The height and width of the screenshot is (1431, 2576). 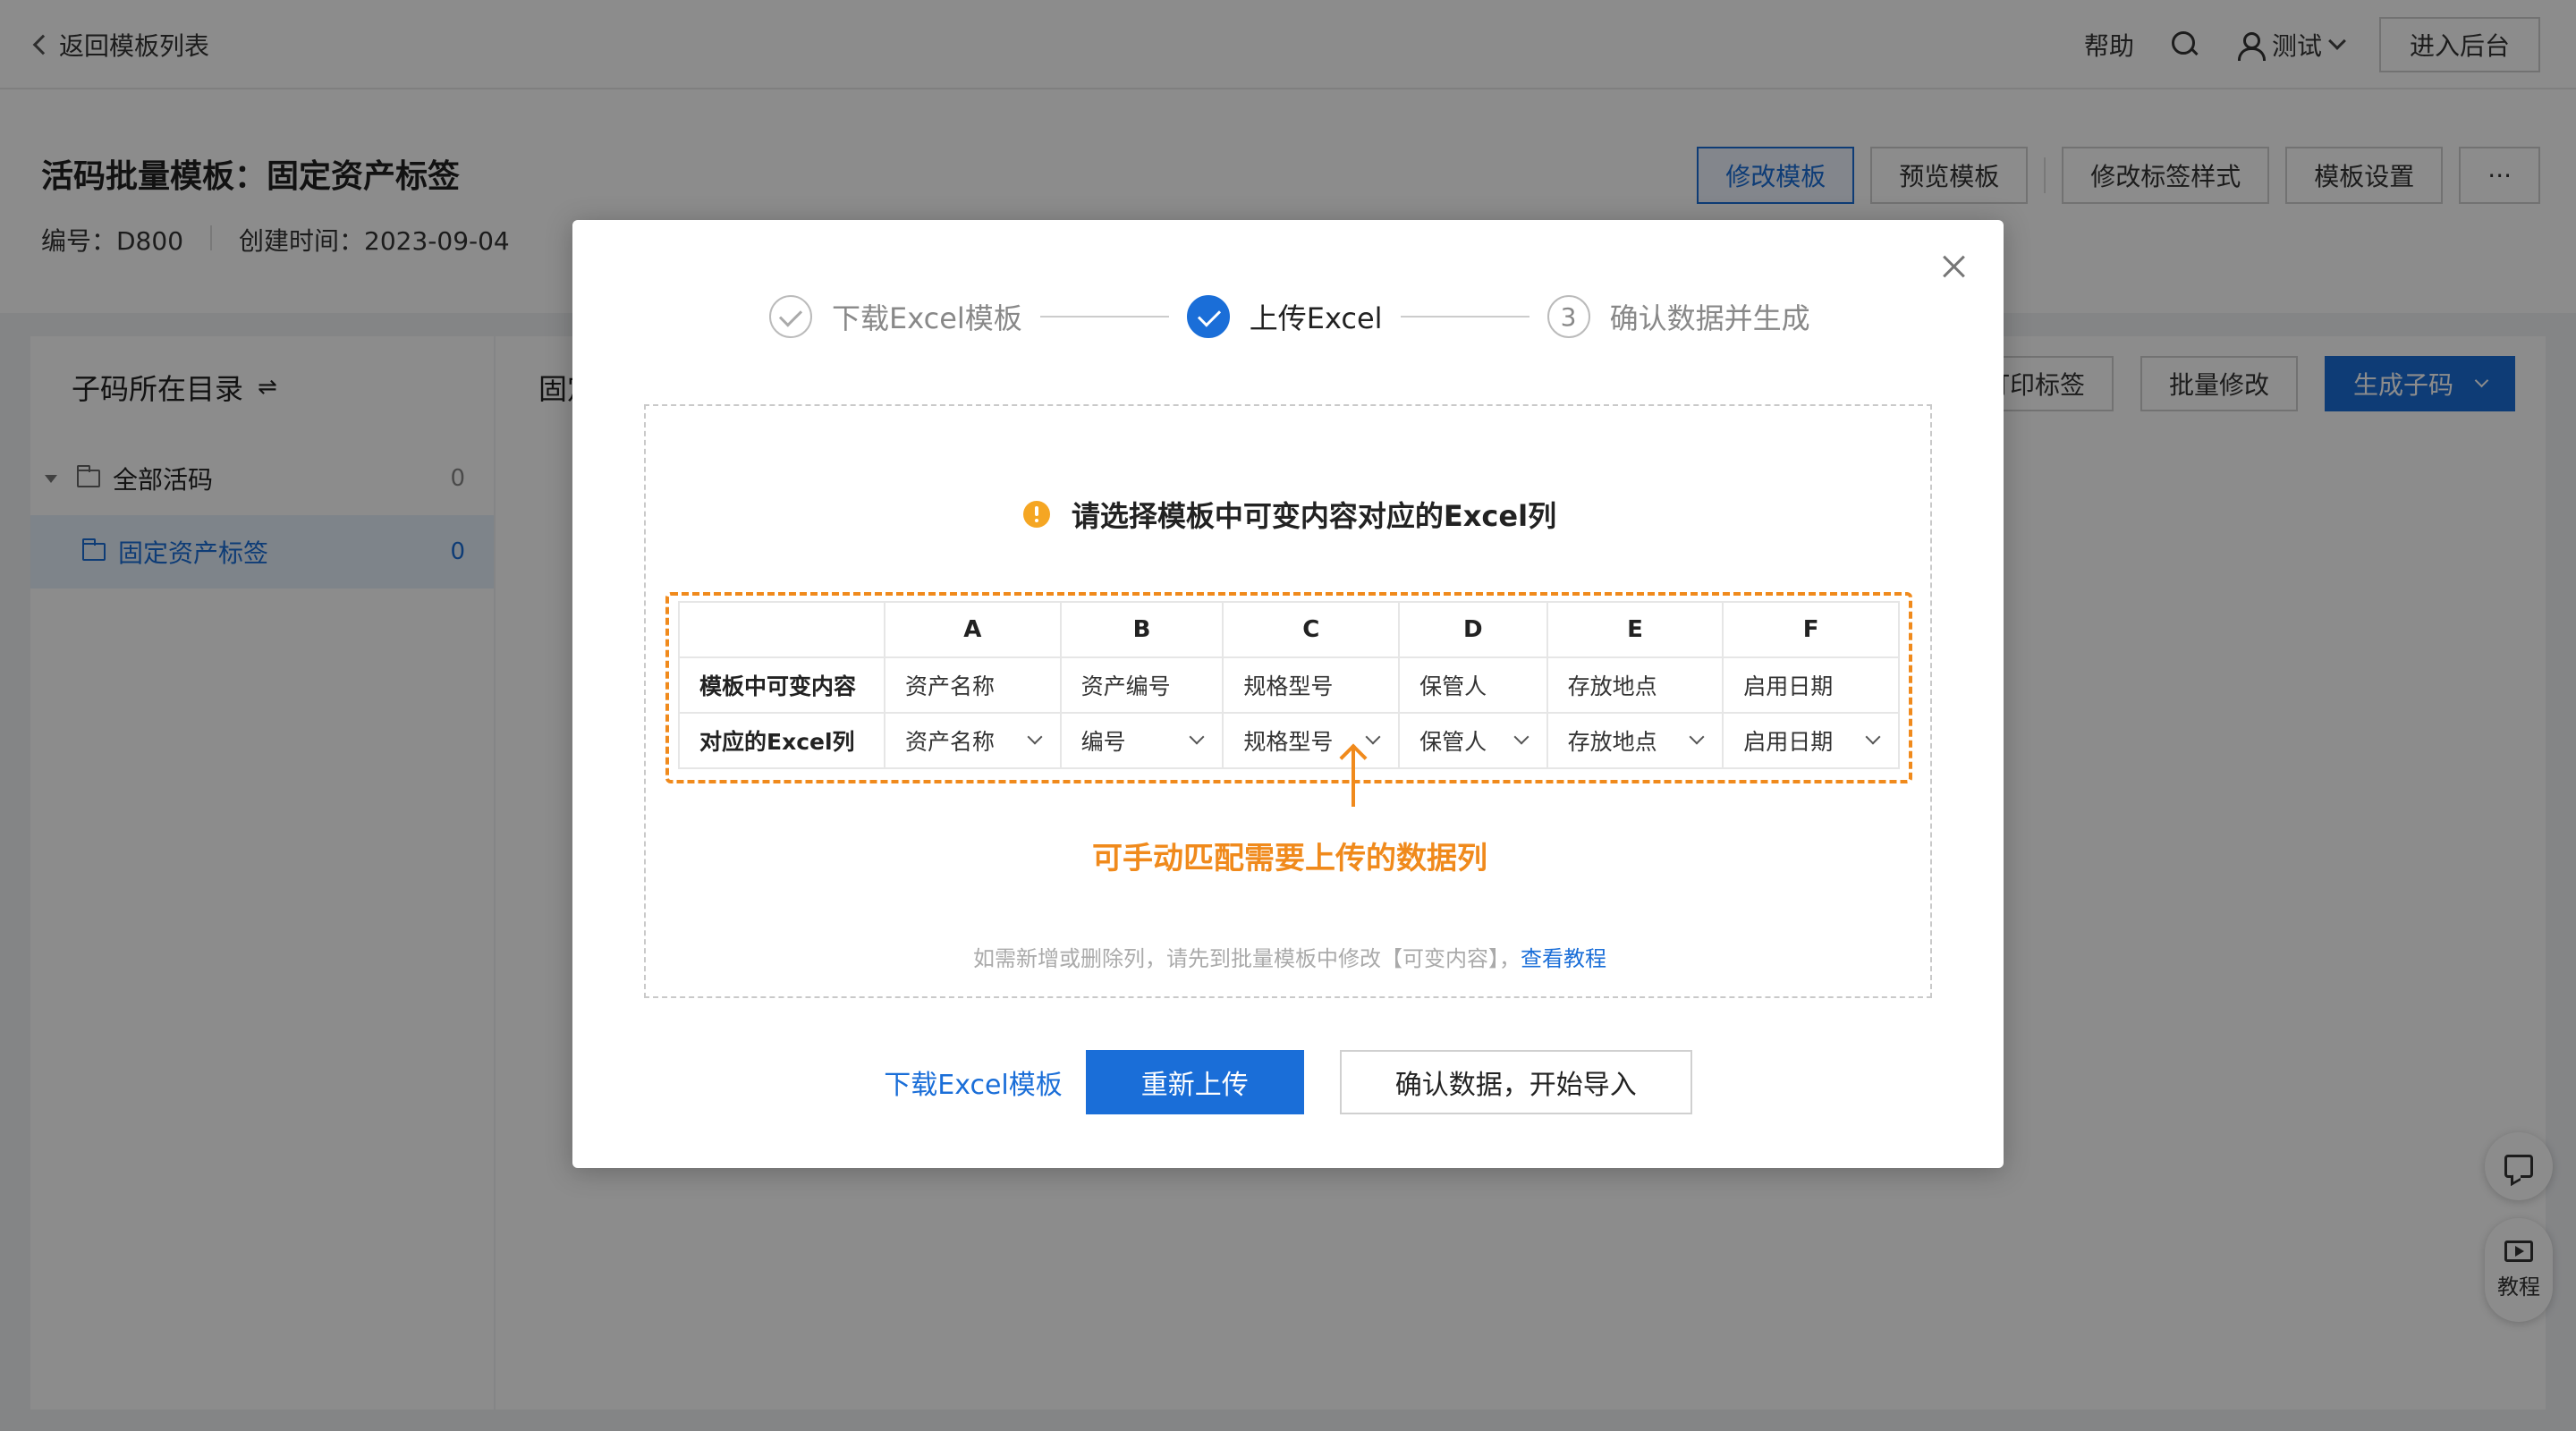 What do you see at coordinates (1353, 778) in the screenshot?
I see `arrow-up-icon` at bounding box center [1353, 778].